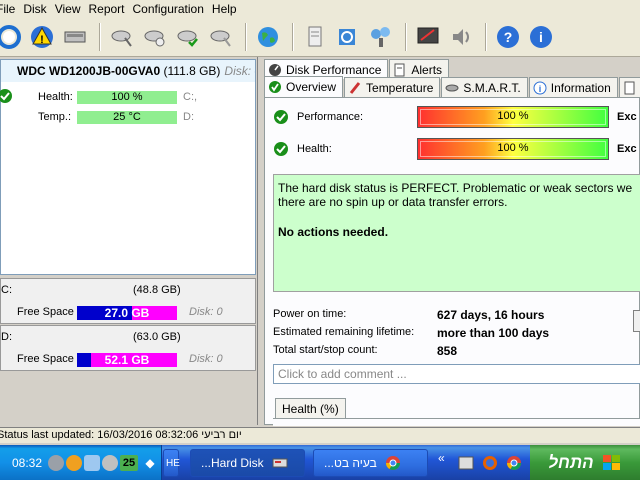 This screenshot has width=640, height=480. Describe the element at coordinates (315, 37) in the screenshot. I see `report-button` at that location.